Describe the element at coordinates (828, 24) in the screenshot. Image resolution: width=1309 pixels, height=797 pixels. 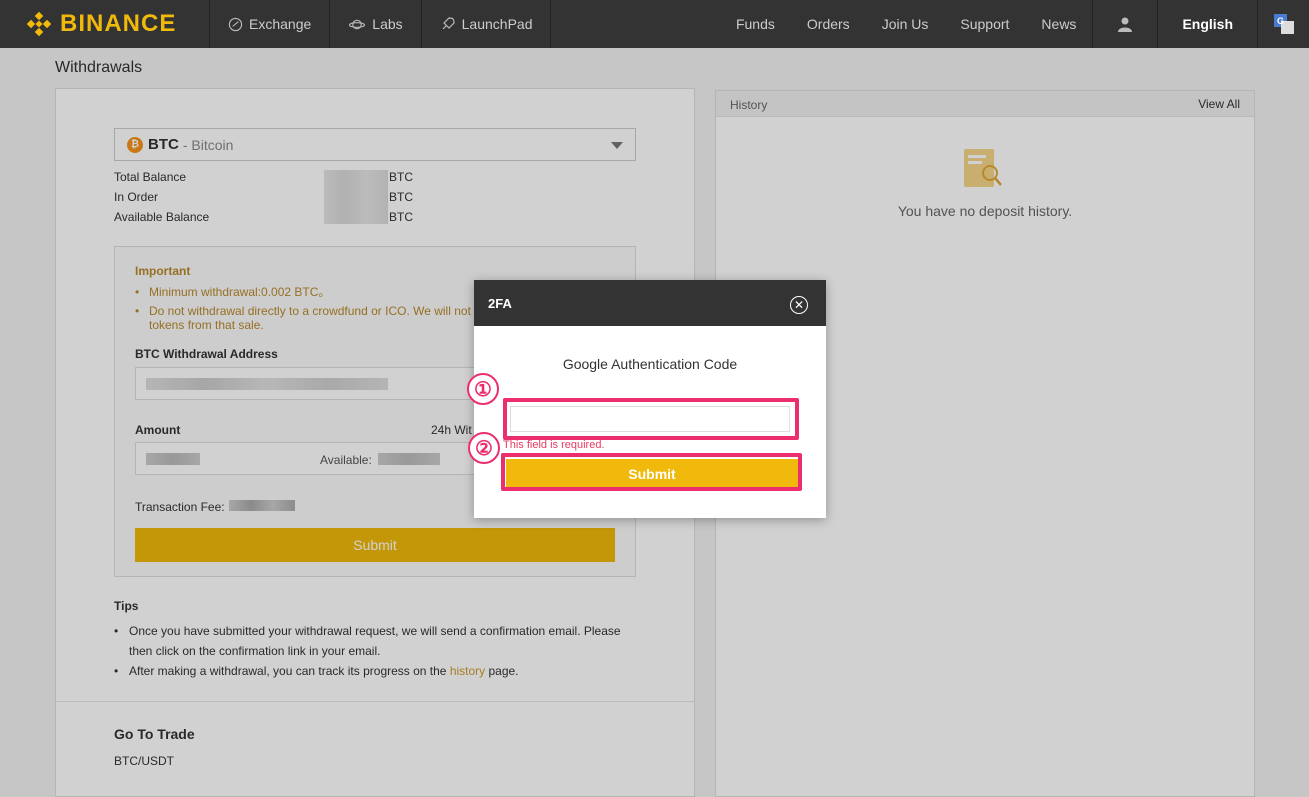
I see `nav-orders: Orders` at that location.